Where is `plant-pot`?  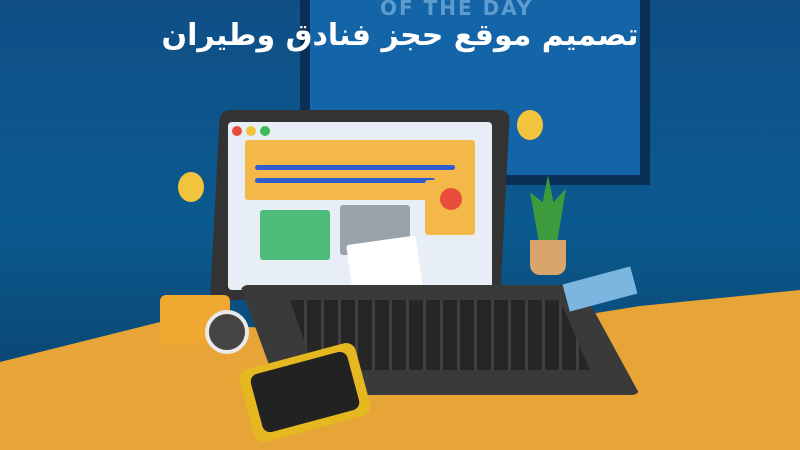
plant-pot is located at coordinates (548, 257).